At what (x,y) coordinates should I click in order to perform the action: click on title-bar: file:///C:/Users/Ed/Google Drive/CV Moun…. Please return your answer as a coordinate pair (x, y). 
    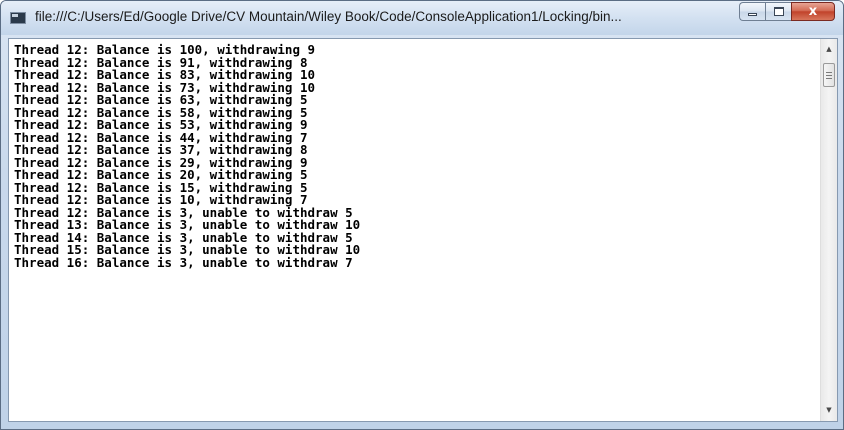
    Looking at the image, I should click on (422, 18).